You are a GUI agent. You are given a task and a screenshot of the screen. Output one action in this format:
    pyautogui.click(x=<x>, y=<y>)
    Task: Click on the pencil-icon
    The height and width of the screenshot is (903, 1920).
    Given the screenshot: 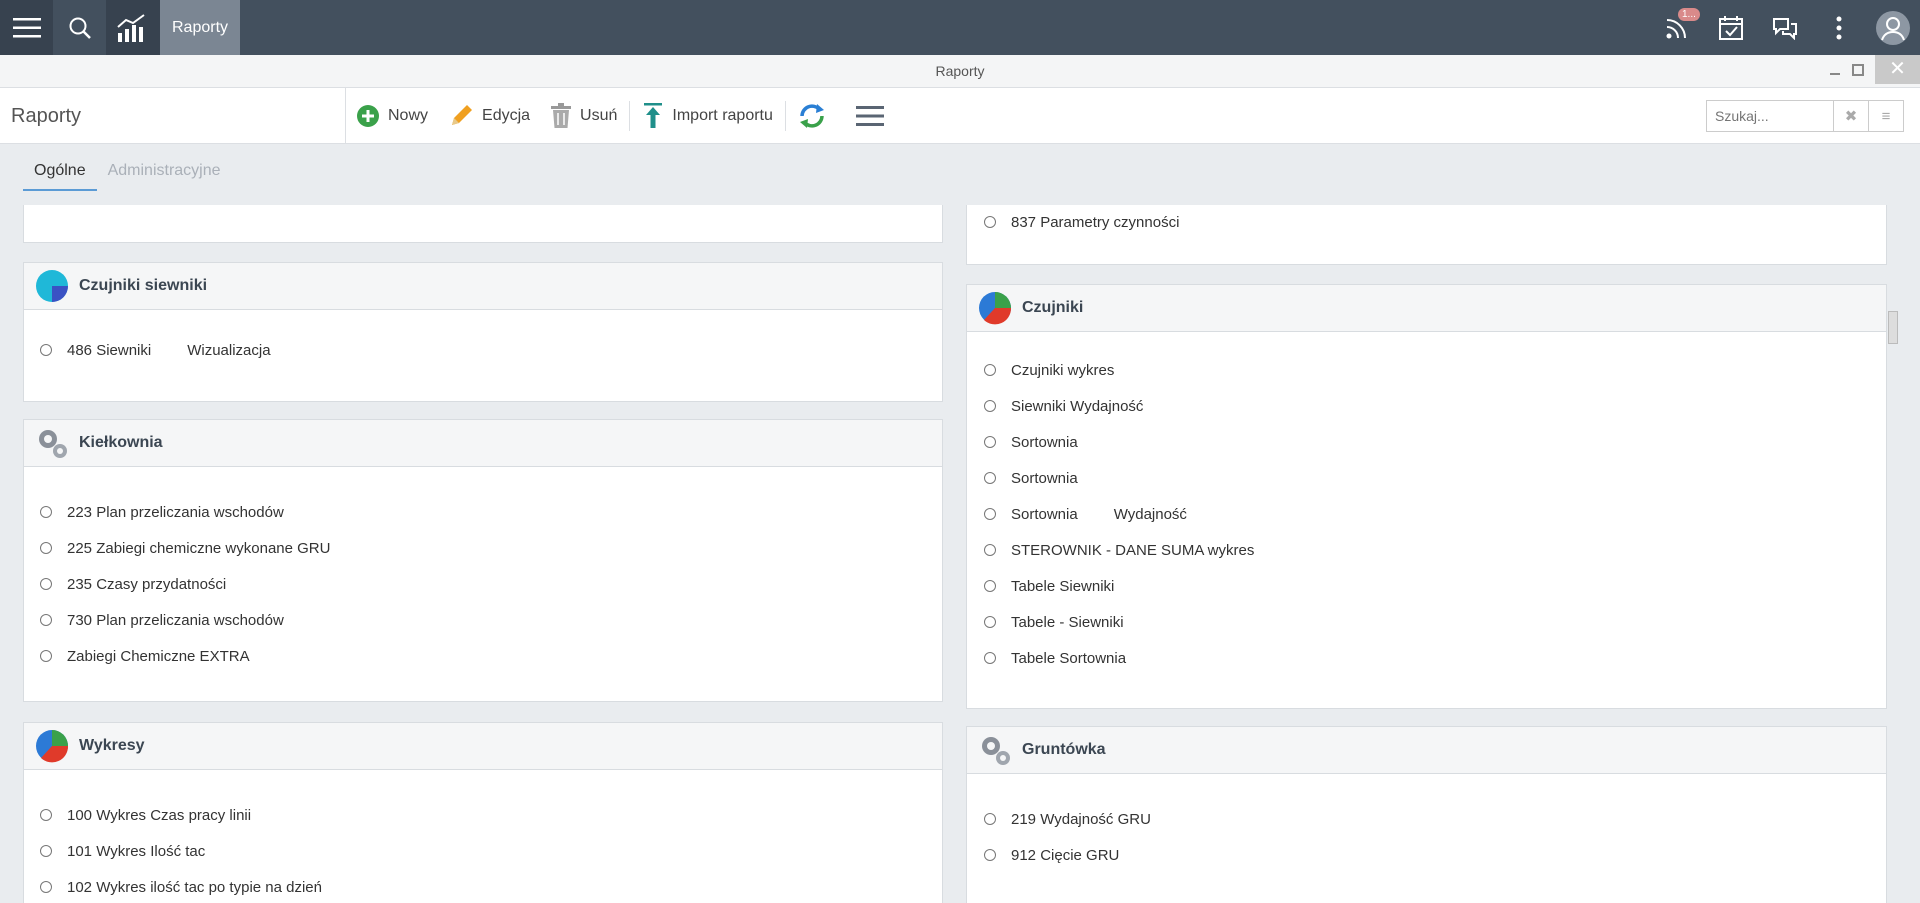 What is the action you would take?
    pyautogui.click(x=462, y=115)
    